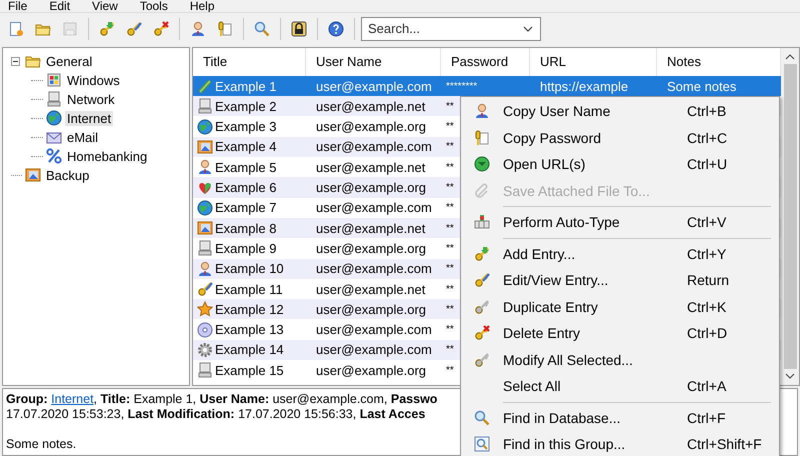 This screenshot has height=456, width=800. Describe the element at coordinates (245, 86) in the screenshot. I see `table-cell: Example 1` at that location.